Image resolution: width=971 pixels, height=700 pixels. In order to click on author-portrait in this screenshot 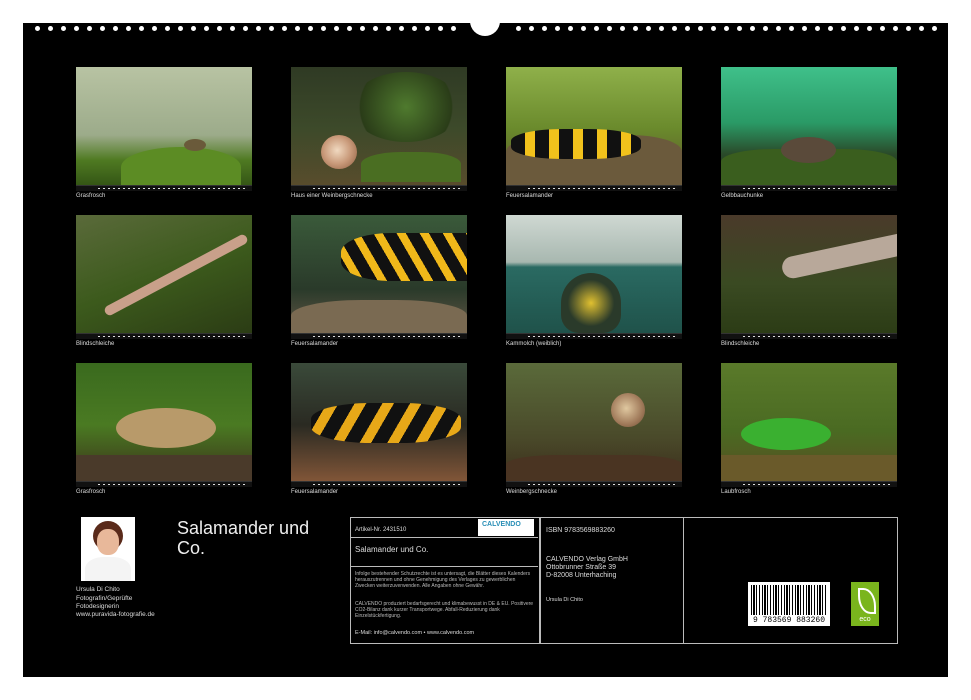, I will do `click(108, 549)`.